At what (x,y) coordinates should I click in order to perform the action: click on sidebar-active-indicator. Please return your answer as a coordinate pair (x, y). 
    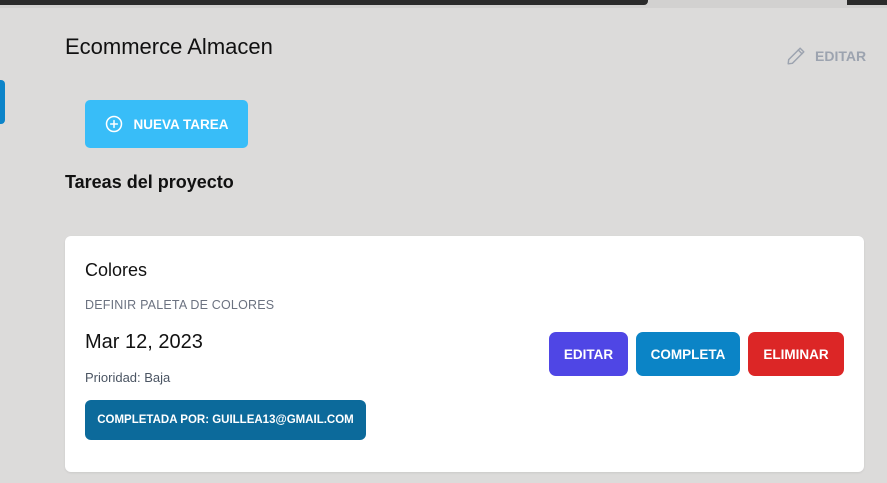
    Looking at the image, I should click on (2, 102).